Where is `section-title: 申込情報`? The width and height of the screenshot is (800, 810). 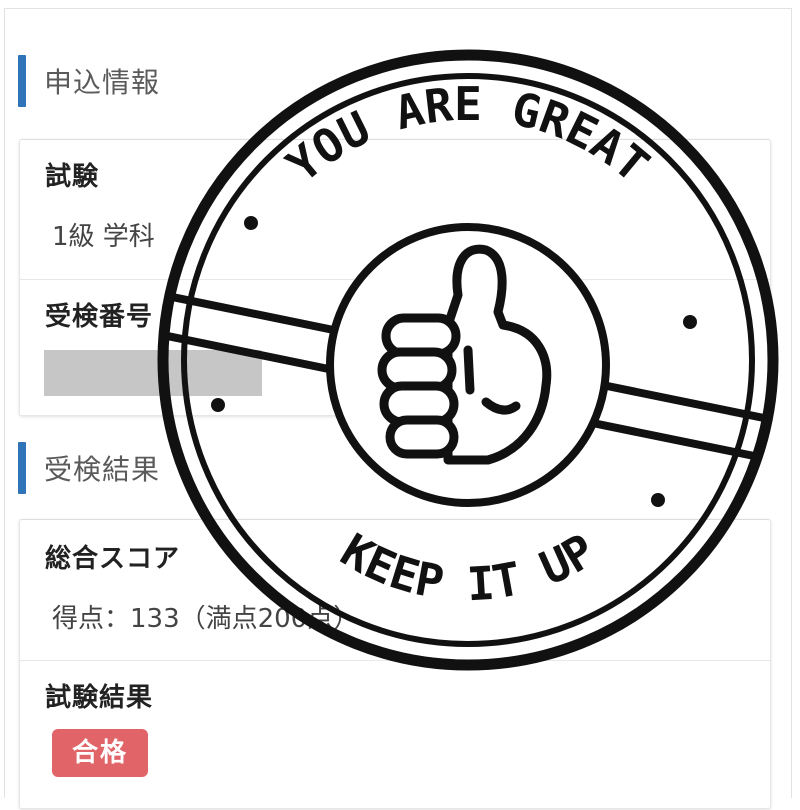
section-title: 申込情報 is located at coordinates (102, 82).